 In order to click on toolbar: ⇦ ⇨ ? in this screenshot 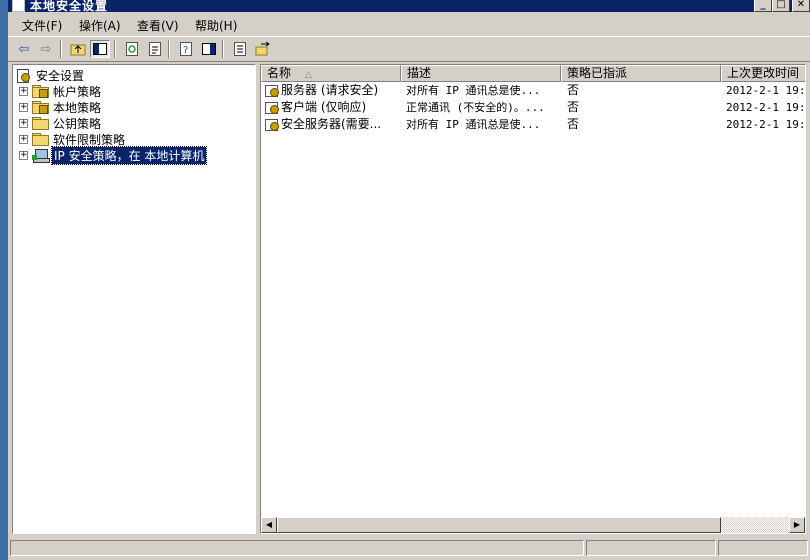, I will do `click(409, 49)`.